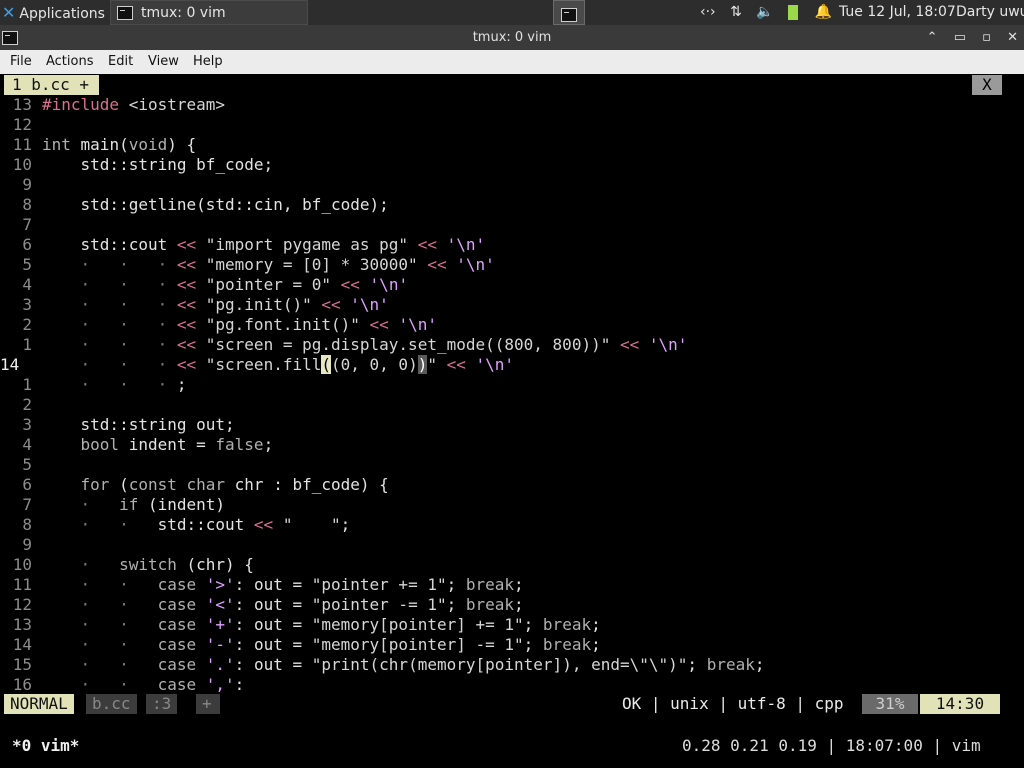  I want to click on code-line: 11 int main(void) {, so click(104, 144).